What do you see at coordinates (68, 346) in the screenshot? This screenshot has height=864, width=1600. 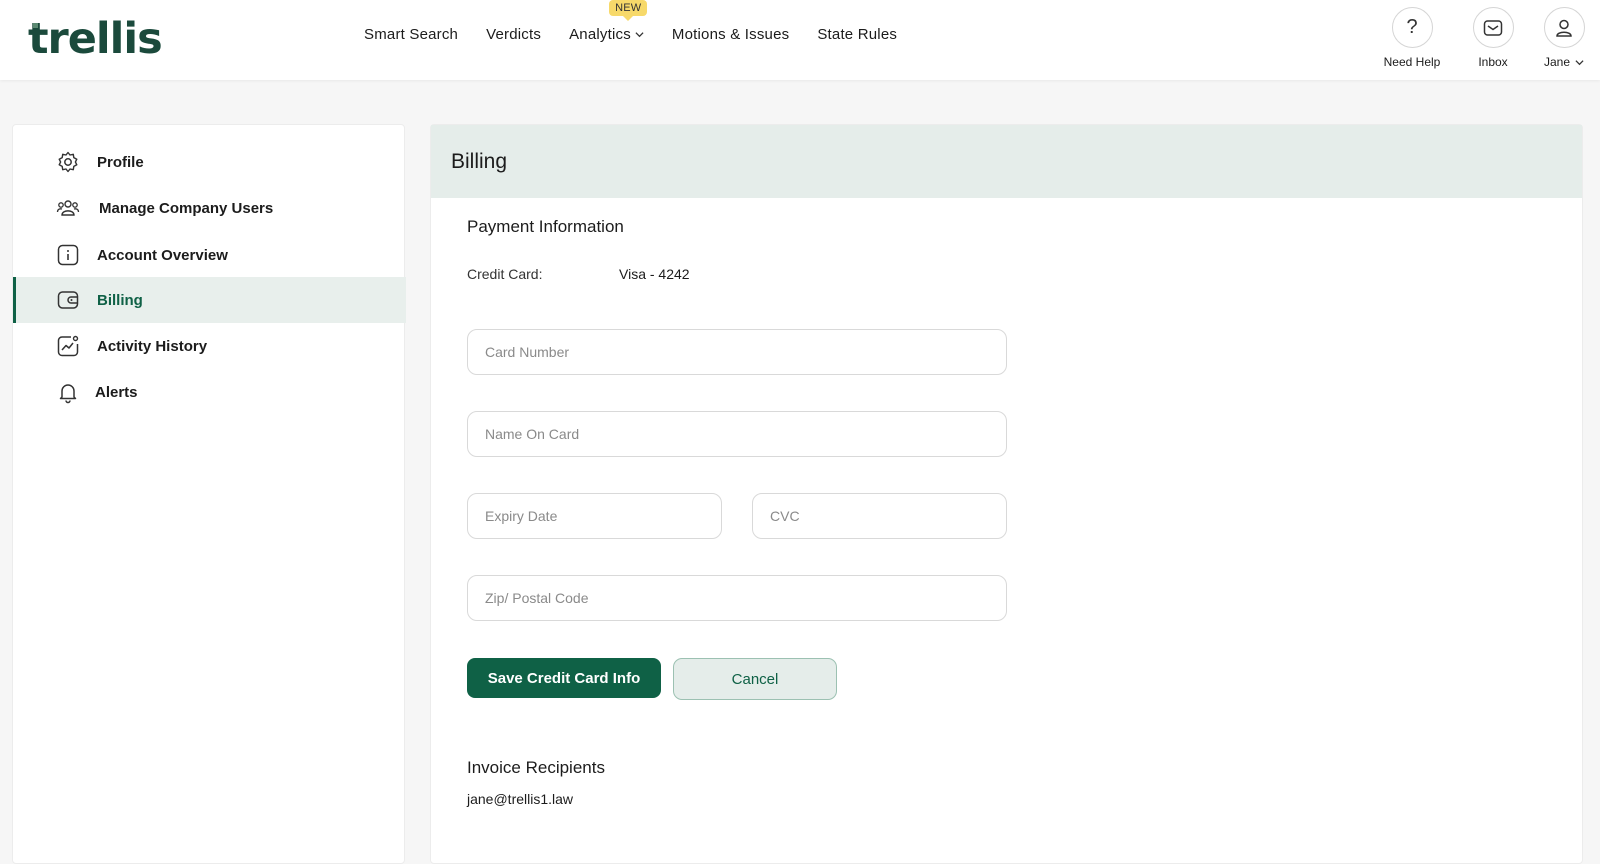 I see `activity-chart-icon` at bounding box center [68, 346].